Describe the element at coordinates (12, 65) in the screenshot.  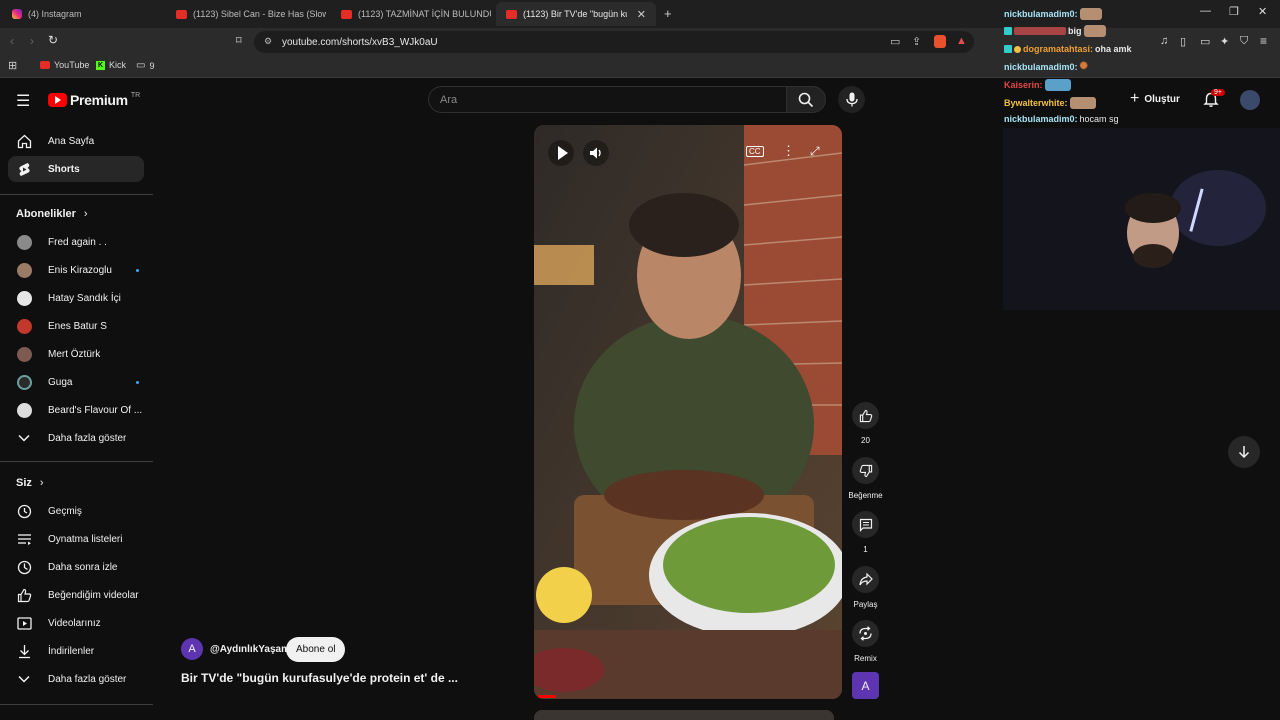
I see `apps-grid-icon: ⊞` at that location.